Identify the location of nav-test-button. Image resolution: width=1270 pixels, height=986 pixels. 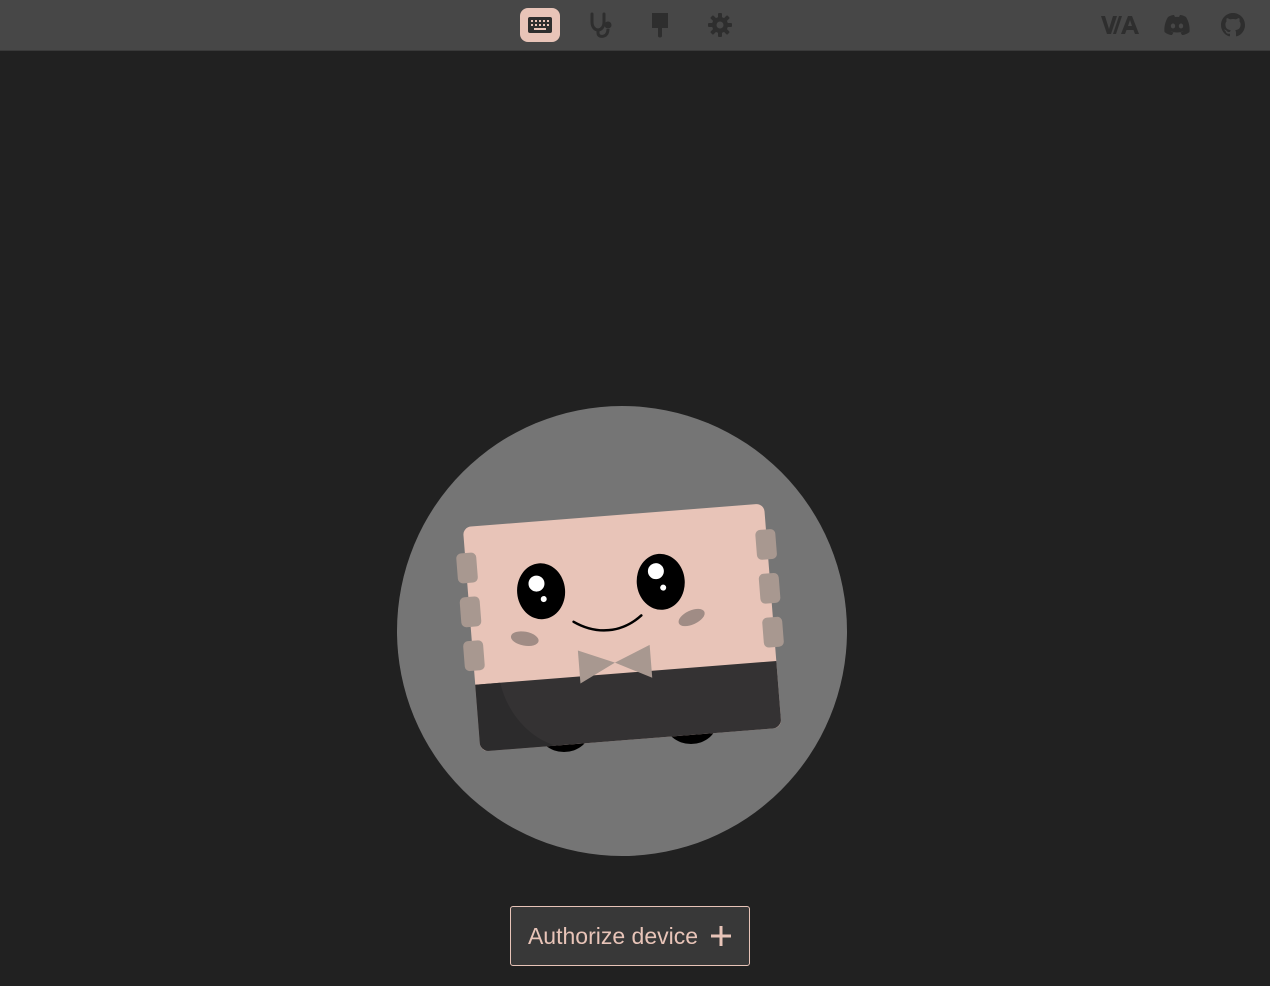
(600, 25).